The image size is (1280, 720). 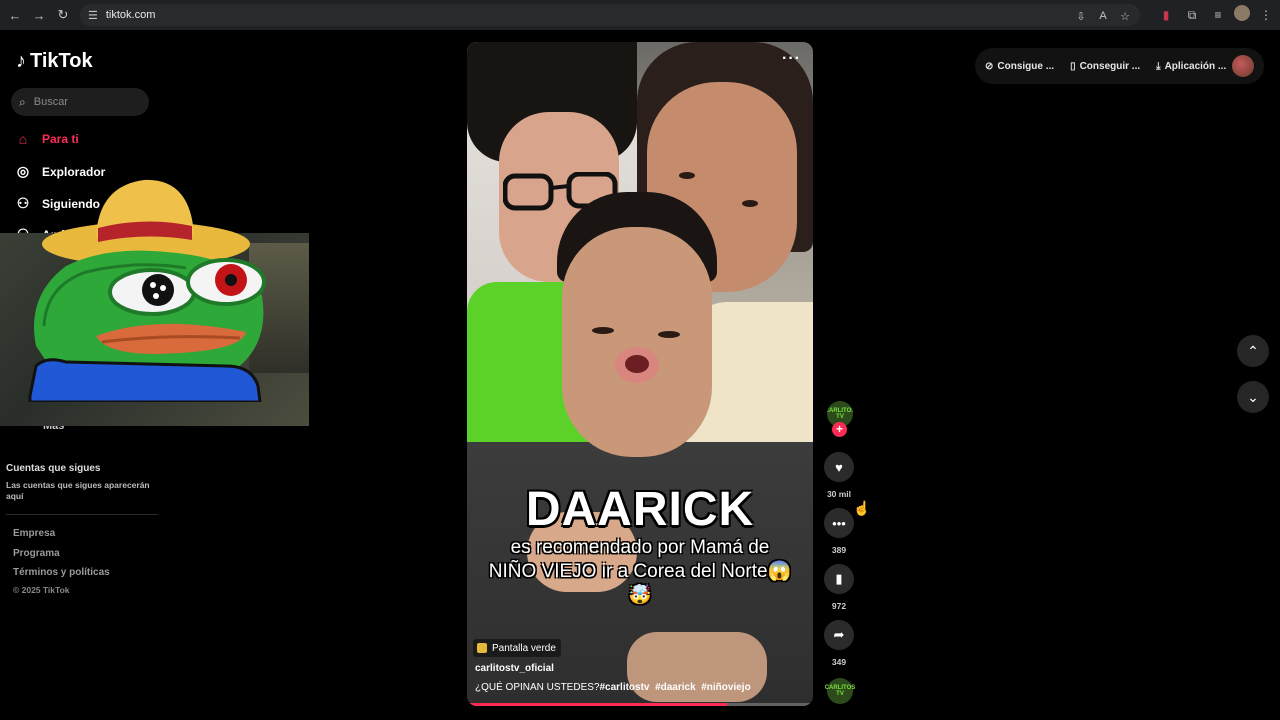 I want to click on hashtag-link: #daarick, so click(x=675, y=687).